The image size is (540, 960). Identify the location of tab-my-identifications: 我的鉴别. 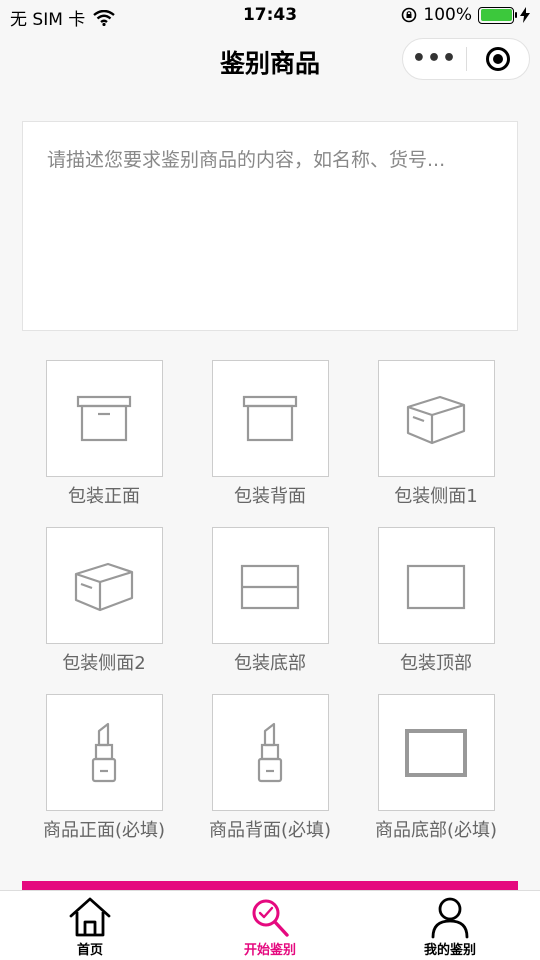
(450, 926).